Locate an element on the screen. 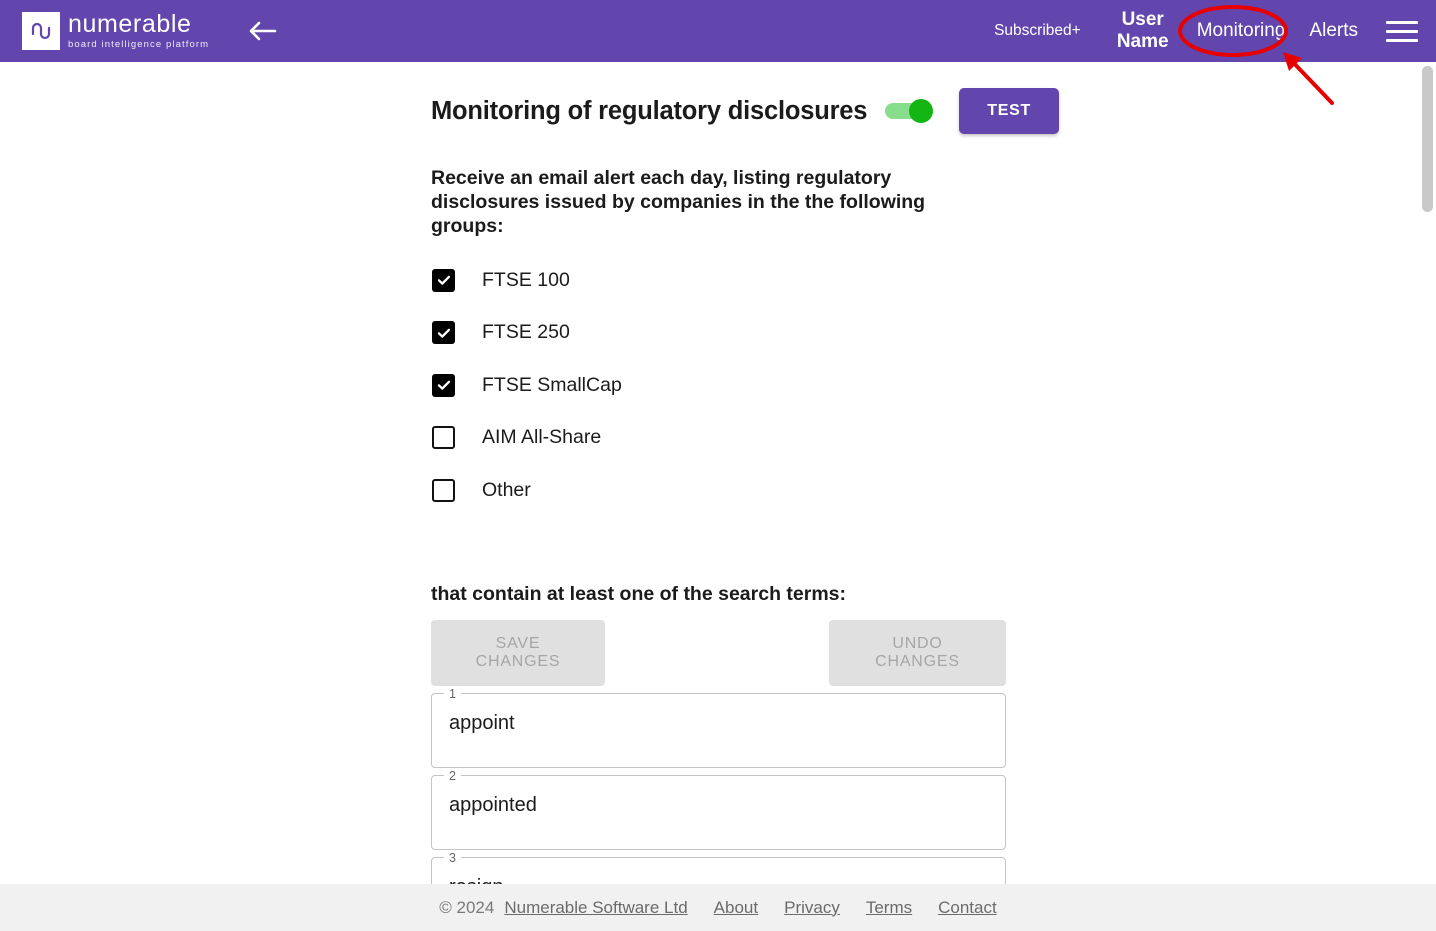 This screenshot has height=931, width=1436. scrollbar-thumb is located at coordinates (1427, 139).